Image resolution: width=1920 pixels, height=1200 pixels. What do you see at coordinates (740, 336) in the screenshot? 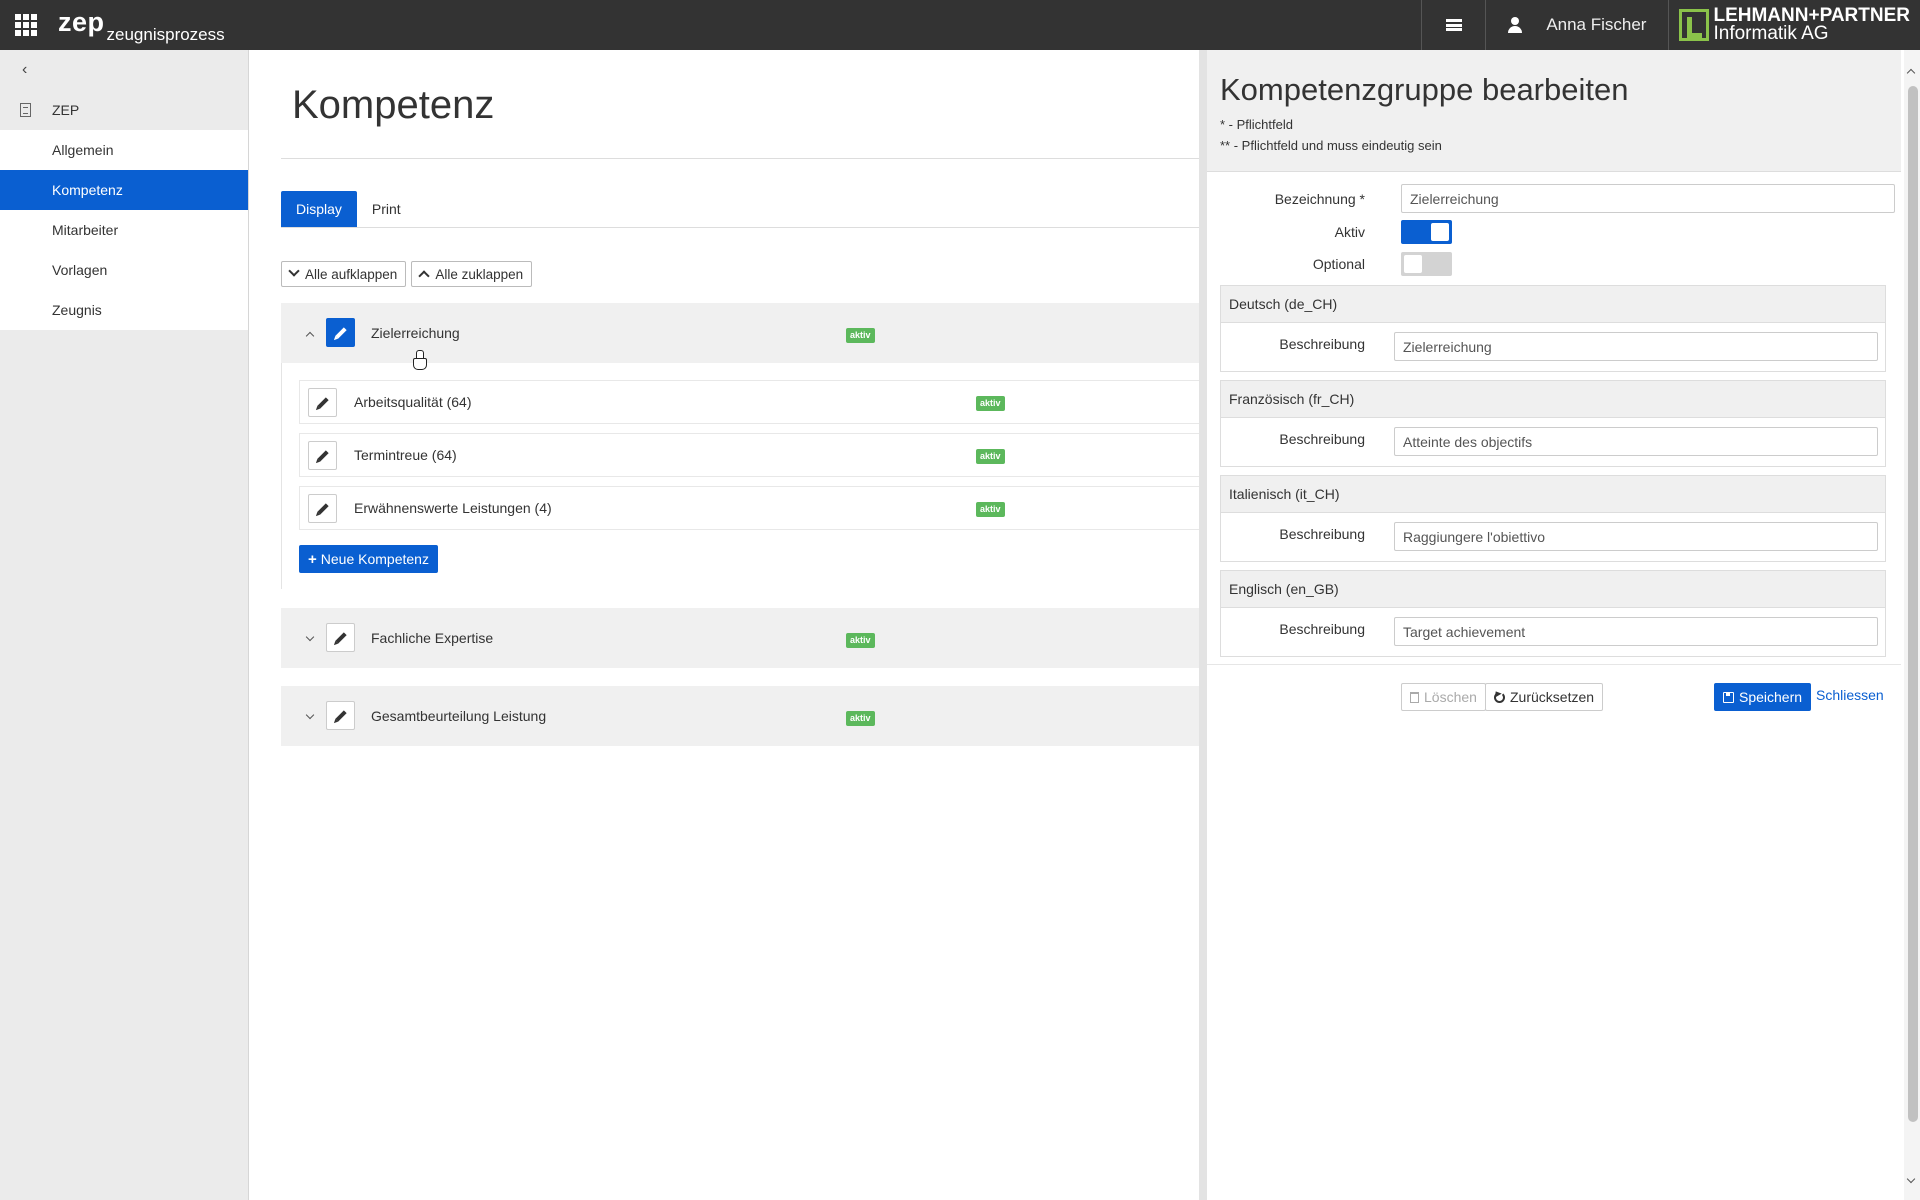
I see `group-header: Zielerreichung aktiv` at bounding box center [740, 336].